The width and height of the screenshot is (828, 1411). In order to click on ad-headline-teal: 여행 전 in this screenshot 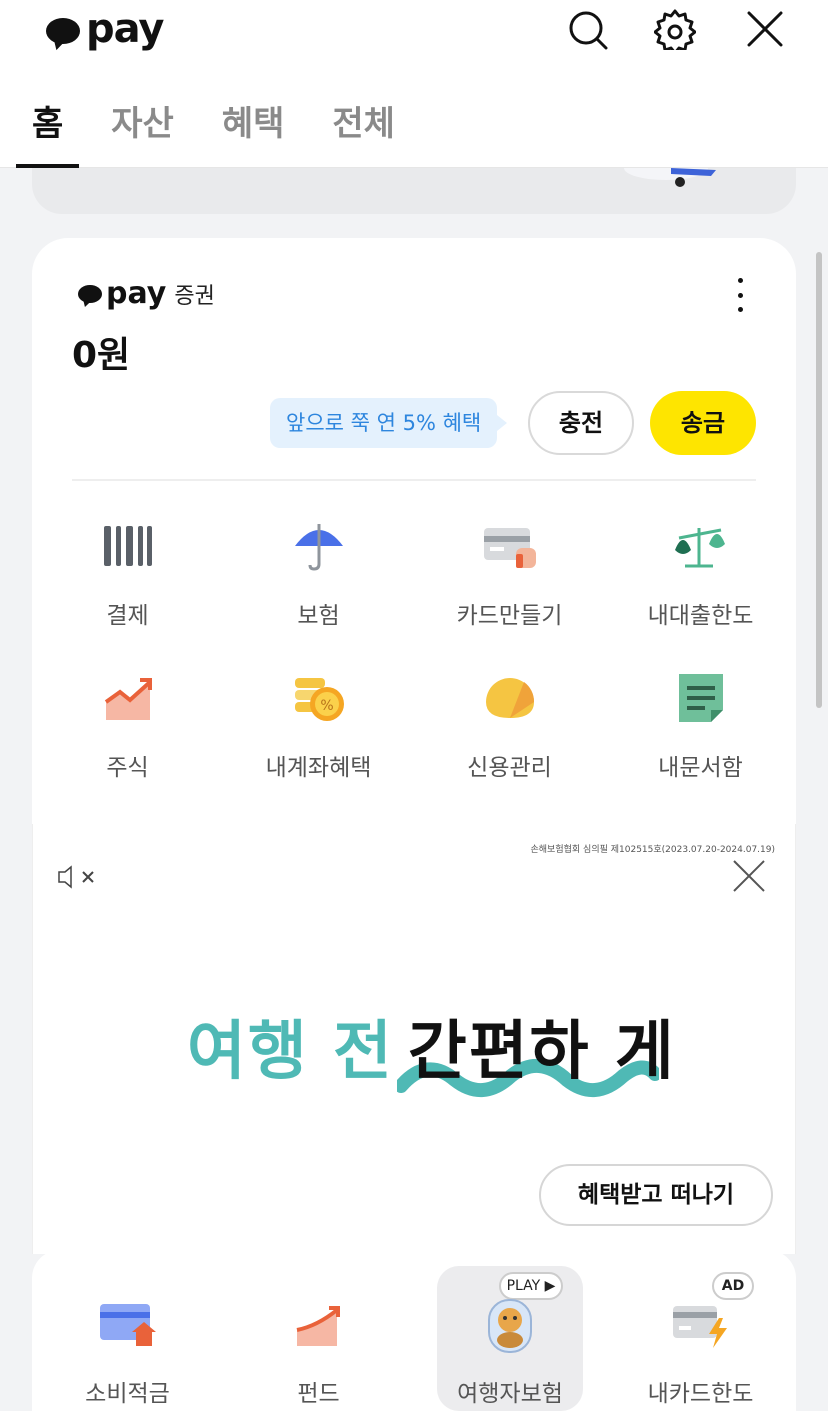, I will do `click(290, 1052)`.